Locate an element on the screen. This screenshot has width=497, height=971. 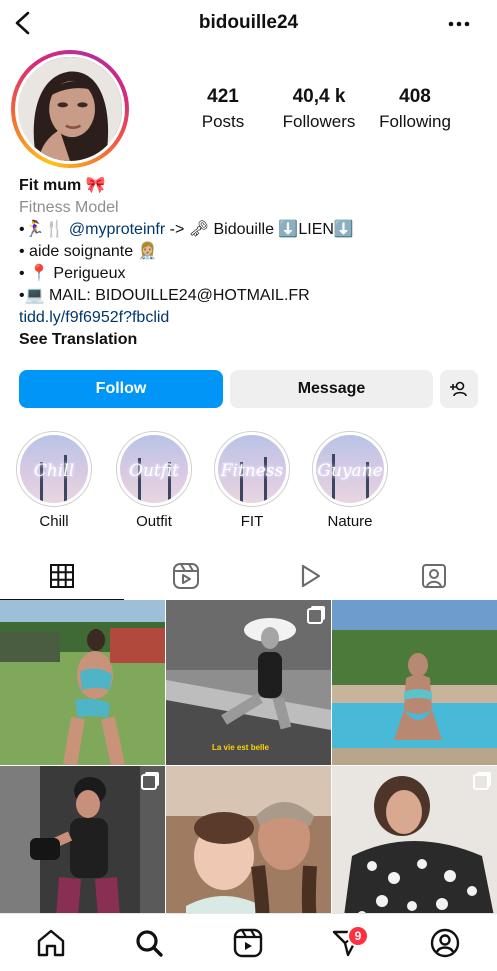
profile-icon is located at coordinates (445, 943).